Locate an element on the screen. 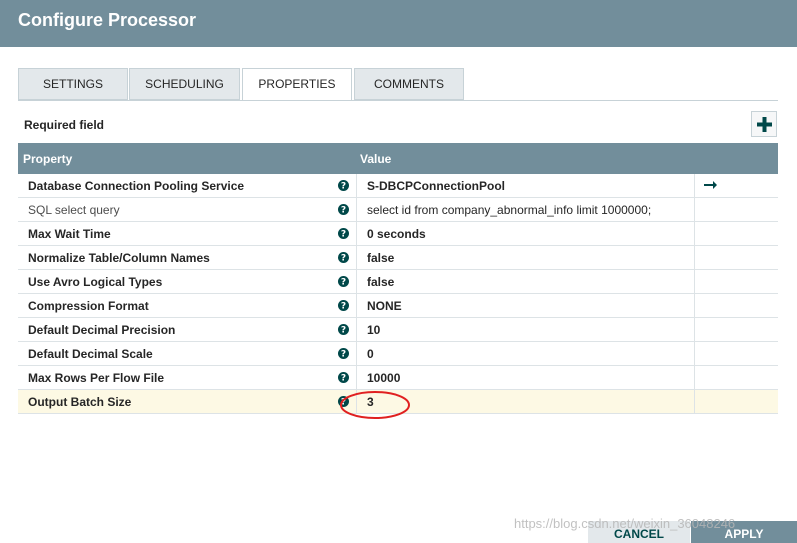 The width and height of the screenshot is (797, 543). required-field-label: Required field is located at coordinates (64, 125).